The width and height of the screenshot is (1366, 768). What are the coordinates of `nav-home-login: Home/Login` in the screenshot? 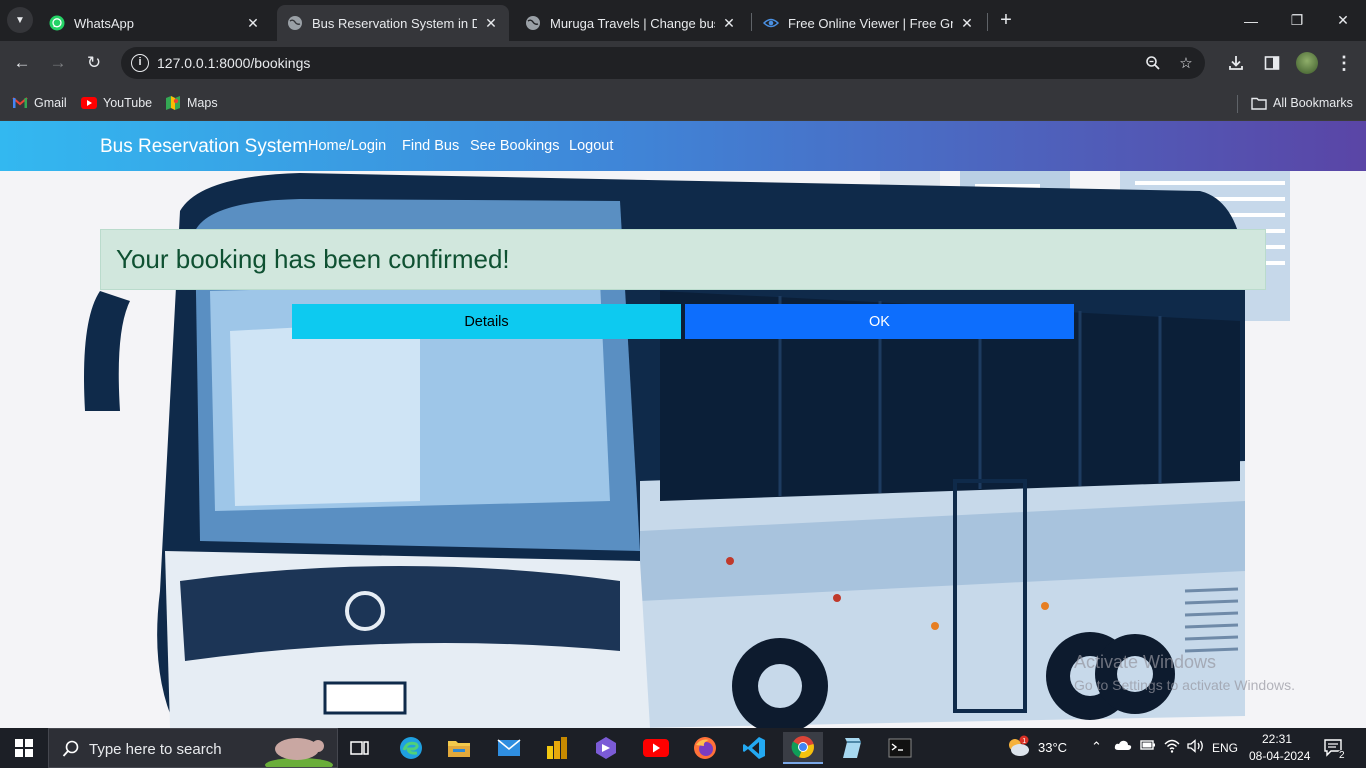 It's located at (347, 146).